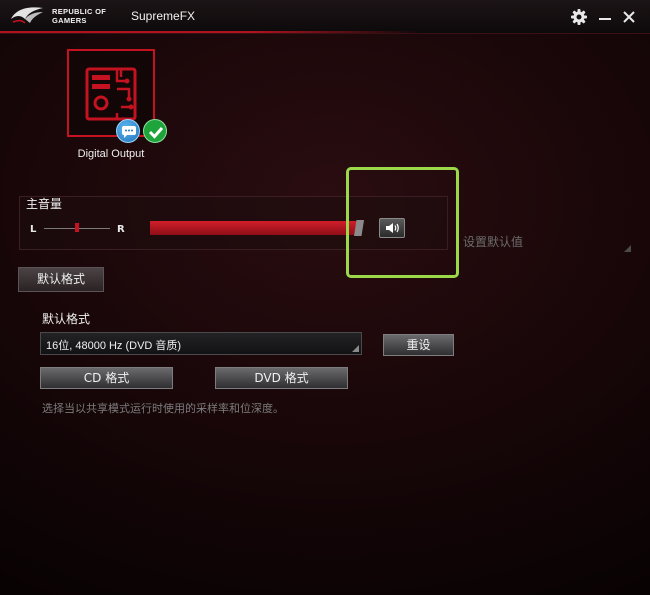 Image resolution: width=650 pixels, height=595 pixels. I want to click on minimize-button, so click(605, 17).